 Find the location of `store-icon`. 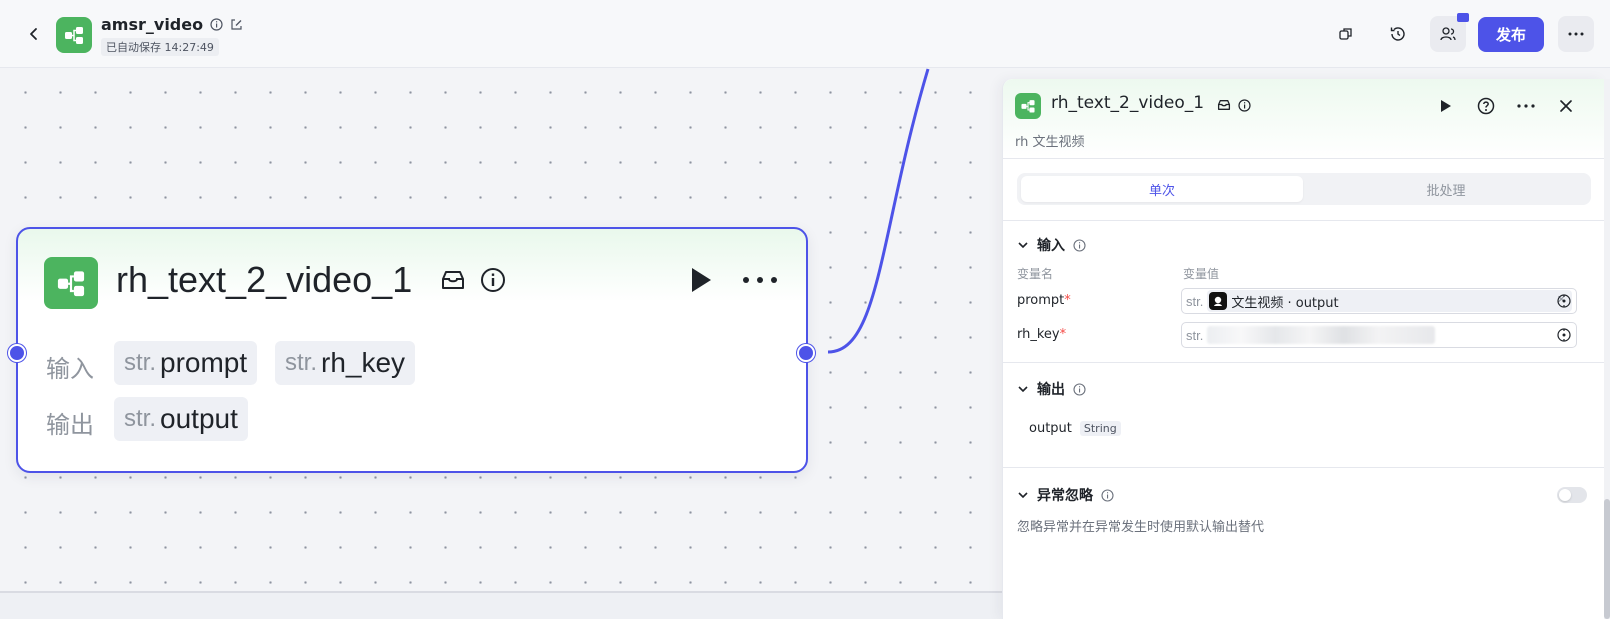

store-icon is located at coordinates (1224, 105).